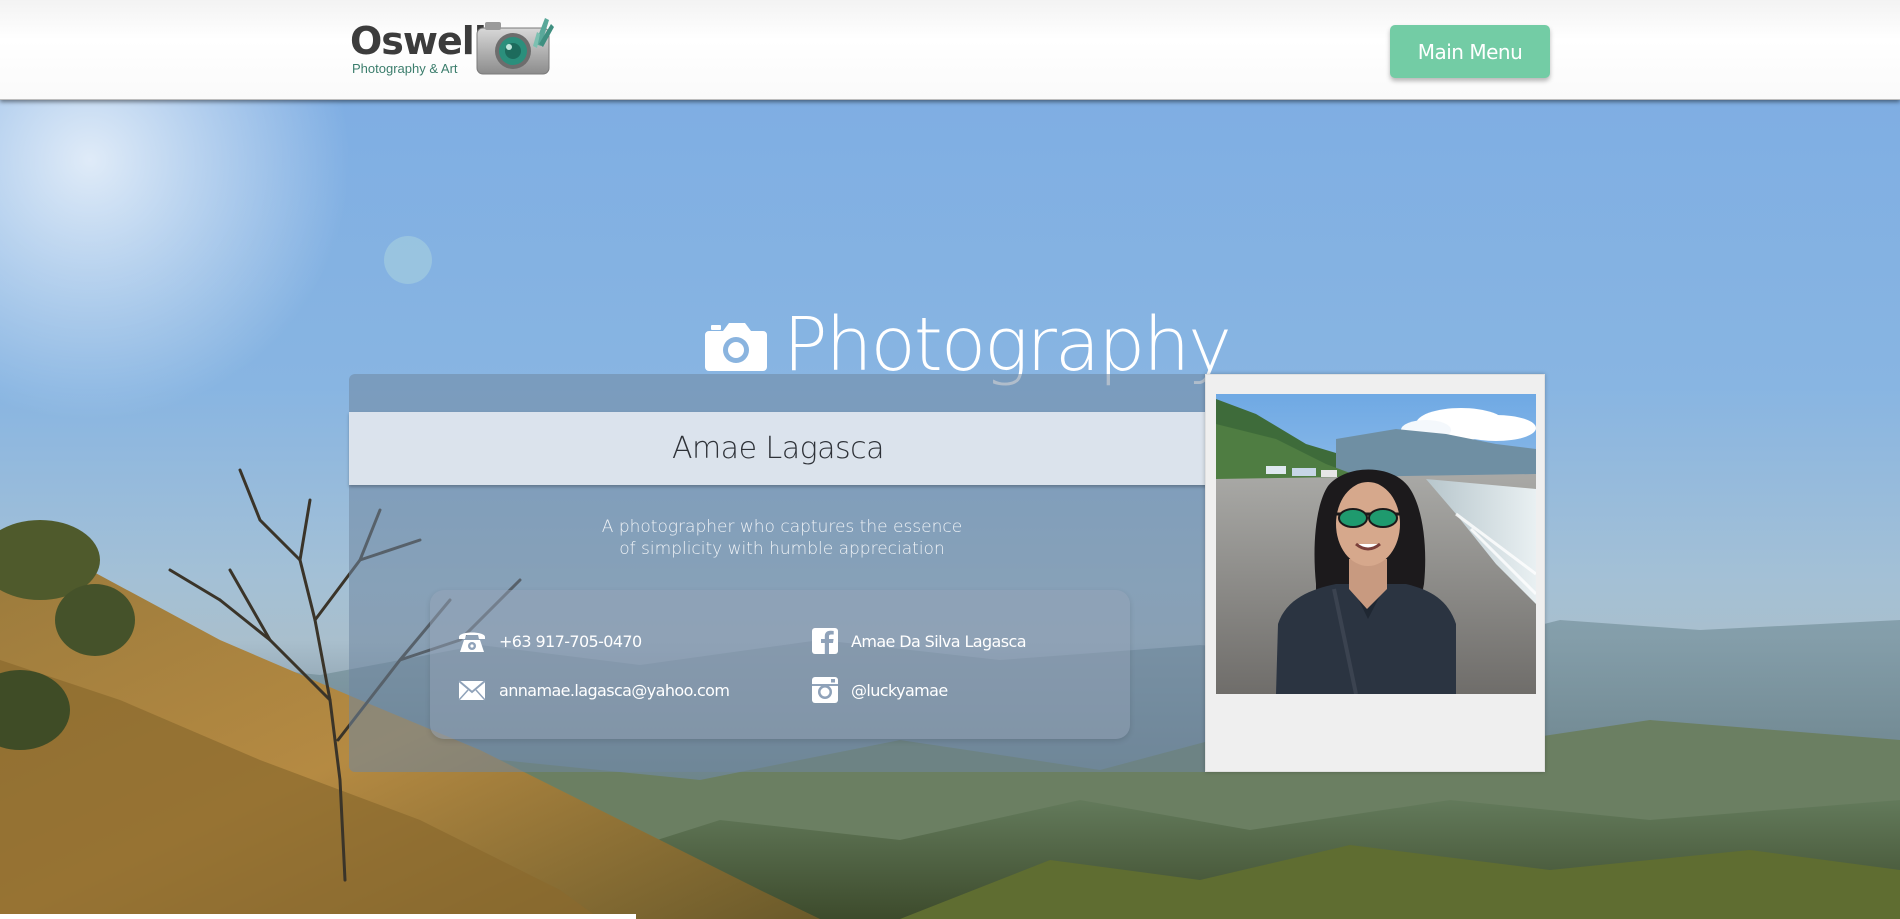 This screenshot has width=1900, height=919. I want to click on photographer-name: Amae Lagasca, so click(778, 448).